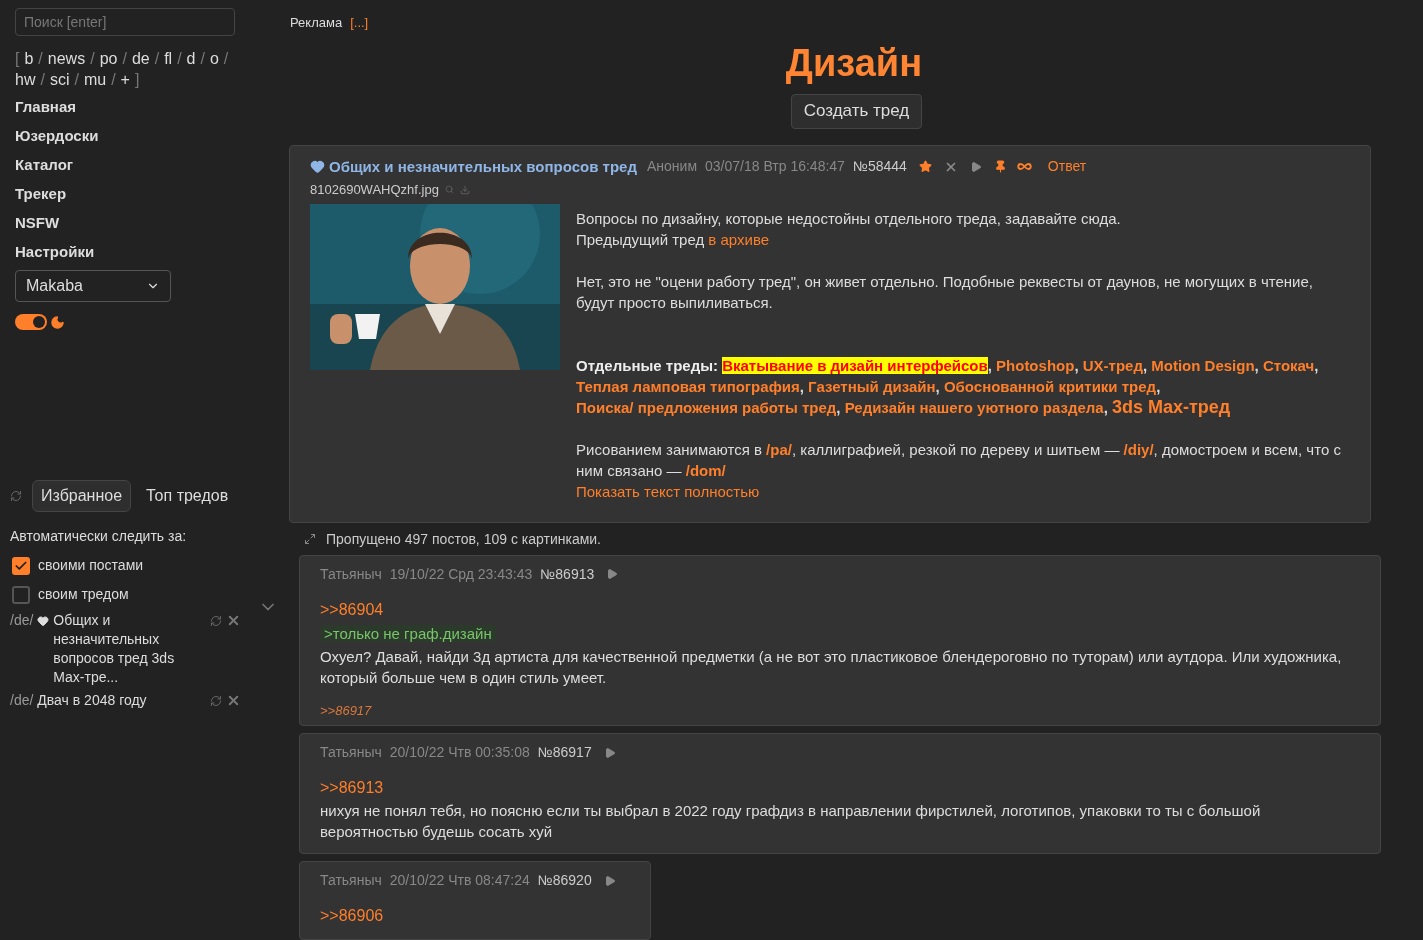 The height and width of the screenshot is (940, 1423). I want to click on file-name: 8102690WAHQzhf.jpg, so click(374, 190).